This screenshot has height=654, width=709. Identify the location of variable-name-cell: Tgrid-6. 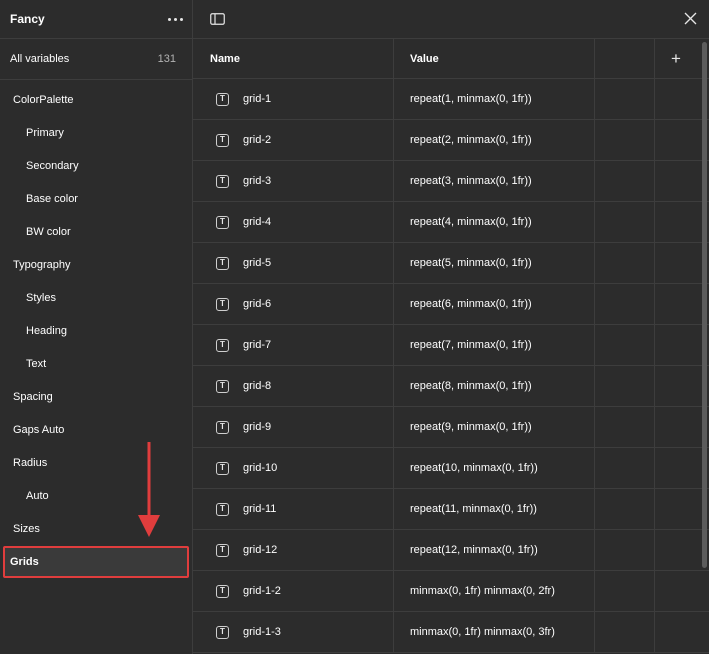
(293, 304).